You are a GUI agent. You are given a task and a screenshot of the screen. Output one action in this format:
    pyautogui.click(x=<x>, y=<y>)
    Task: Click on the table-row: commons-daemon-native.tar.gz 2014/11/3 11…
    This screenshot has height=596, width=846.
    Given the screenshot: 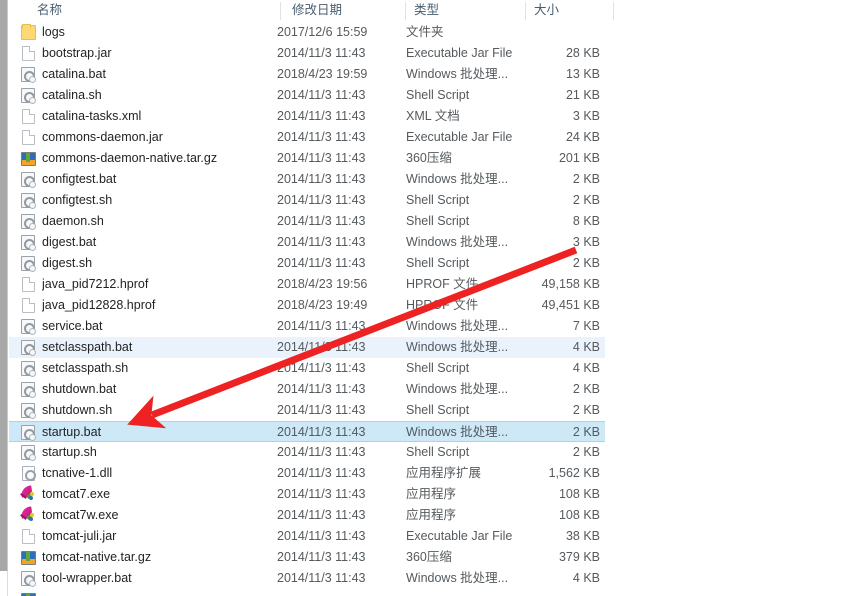 What is the action you would take?
    pyautogui.click(x=307, y=158)
    